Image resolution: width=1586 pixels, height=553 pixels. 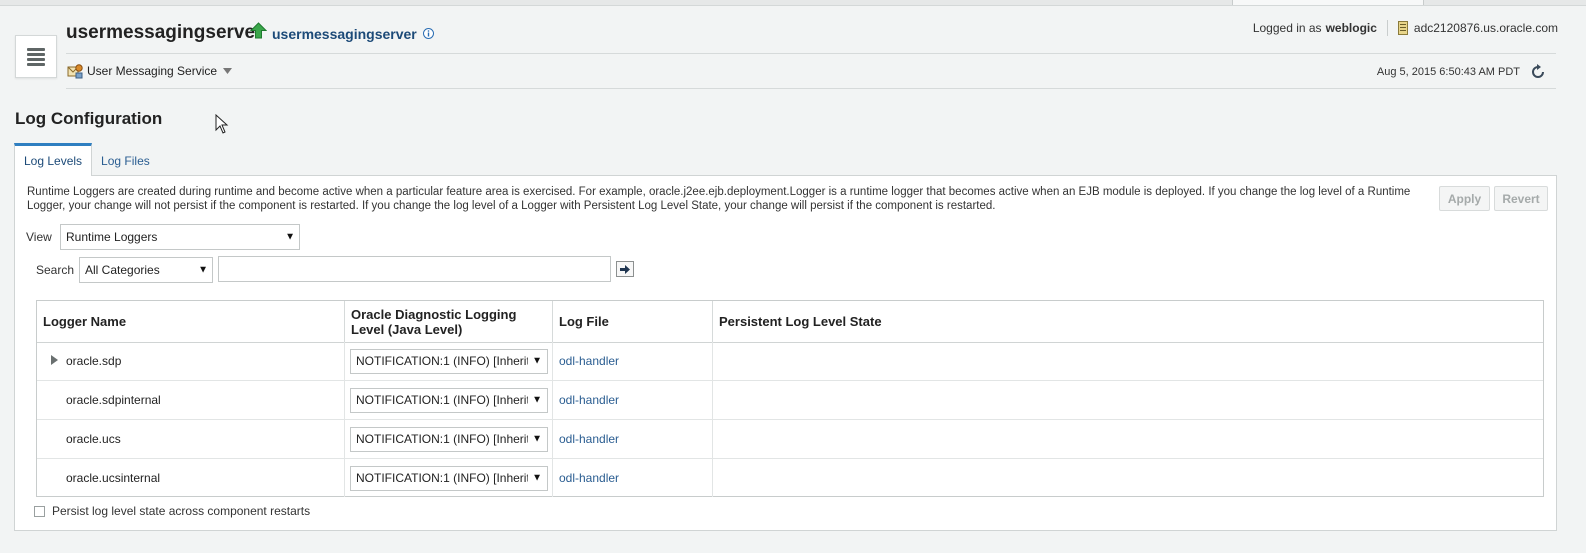 What do you see at coordinates (428, 33) in the screenshot?
I see `info-icon` at bounding box center [428, 33].